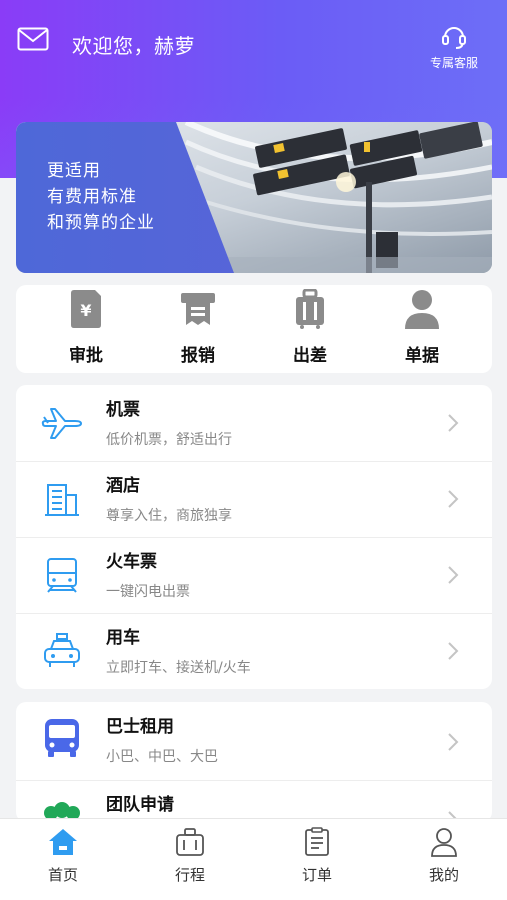 This screenshot has width=507, height=900. What do you see at coordinates (178, 668) in the screenshot?
I see `service-subtitle: 立即打车、接送机/火车` at bounding box center [178, 668].